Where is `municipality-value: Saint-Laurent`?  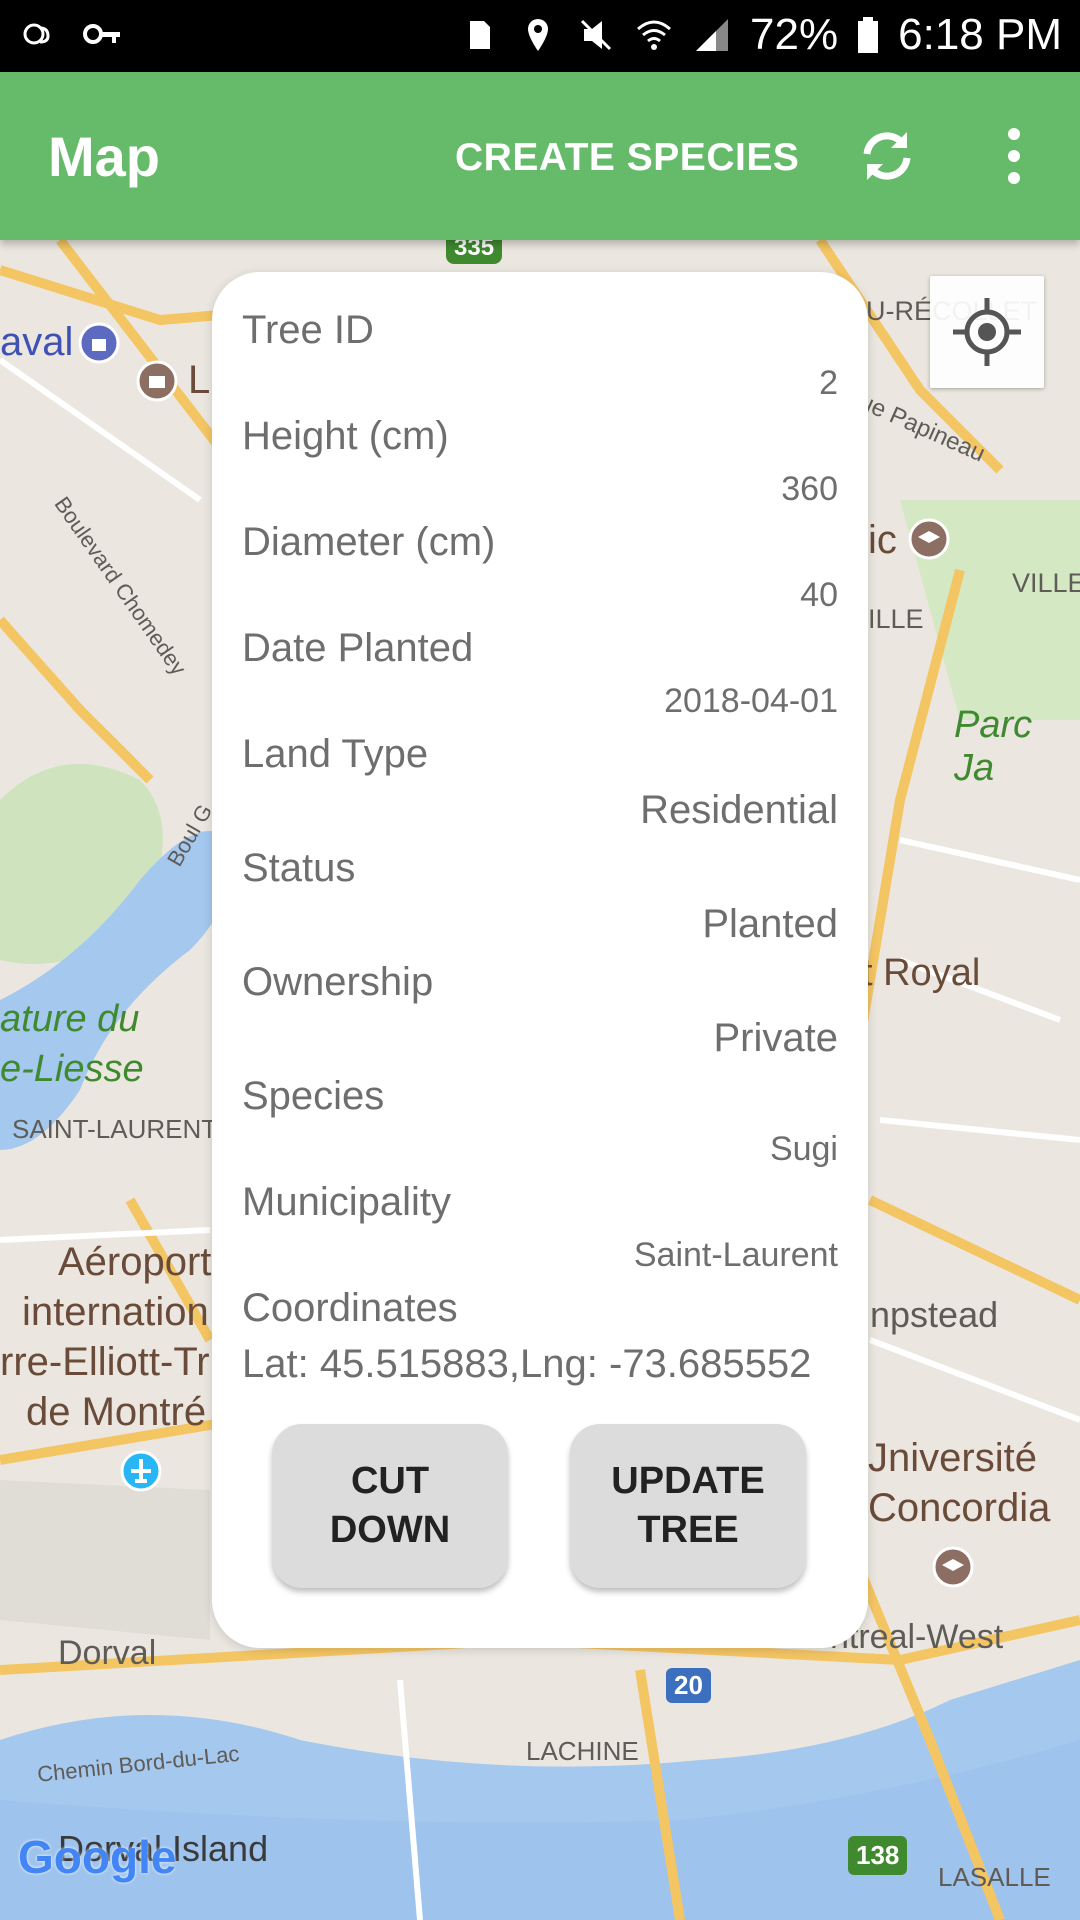 municipality-value: Saint-Laurent is located at coordinates (735, 1255).